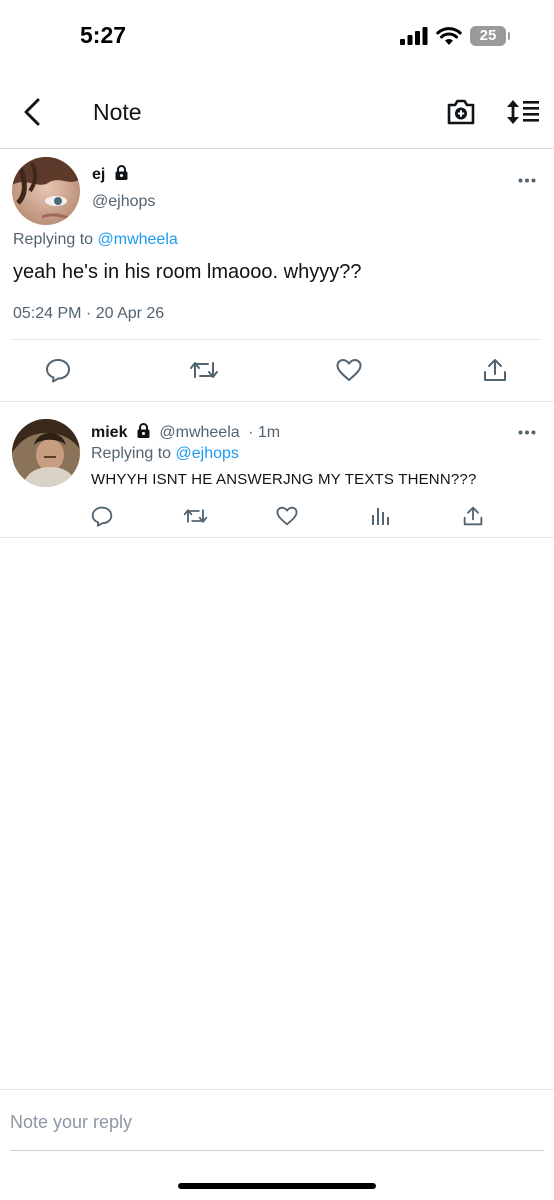  Describe the element at coordinates (187, 272) in the screenshot. I see `note-text: yeah he's in his room lmaooo. whyyy??` at that location.